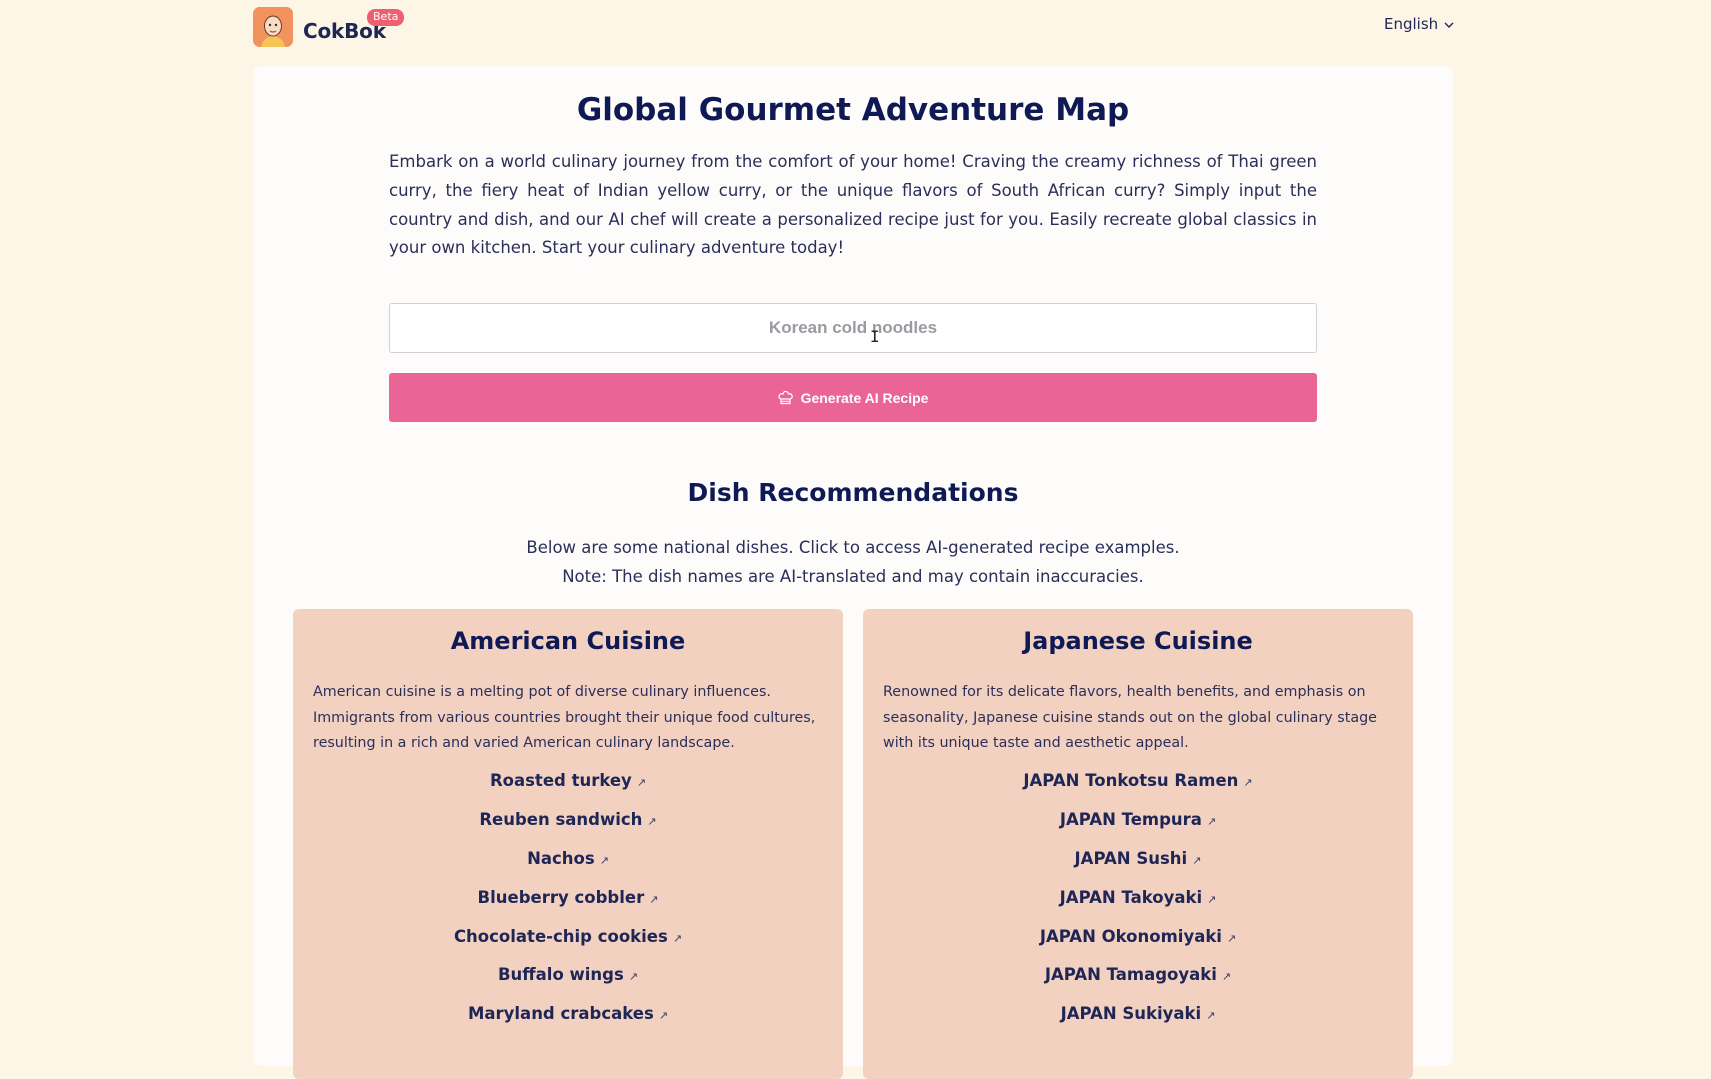 This screenshot has width=1711, height=1079. Describe the element at coordinates (386, 17) in the screenshot. I see `beta-badge: Beta` at that location.